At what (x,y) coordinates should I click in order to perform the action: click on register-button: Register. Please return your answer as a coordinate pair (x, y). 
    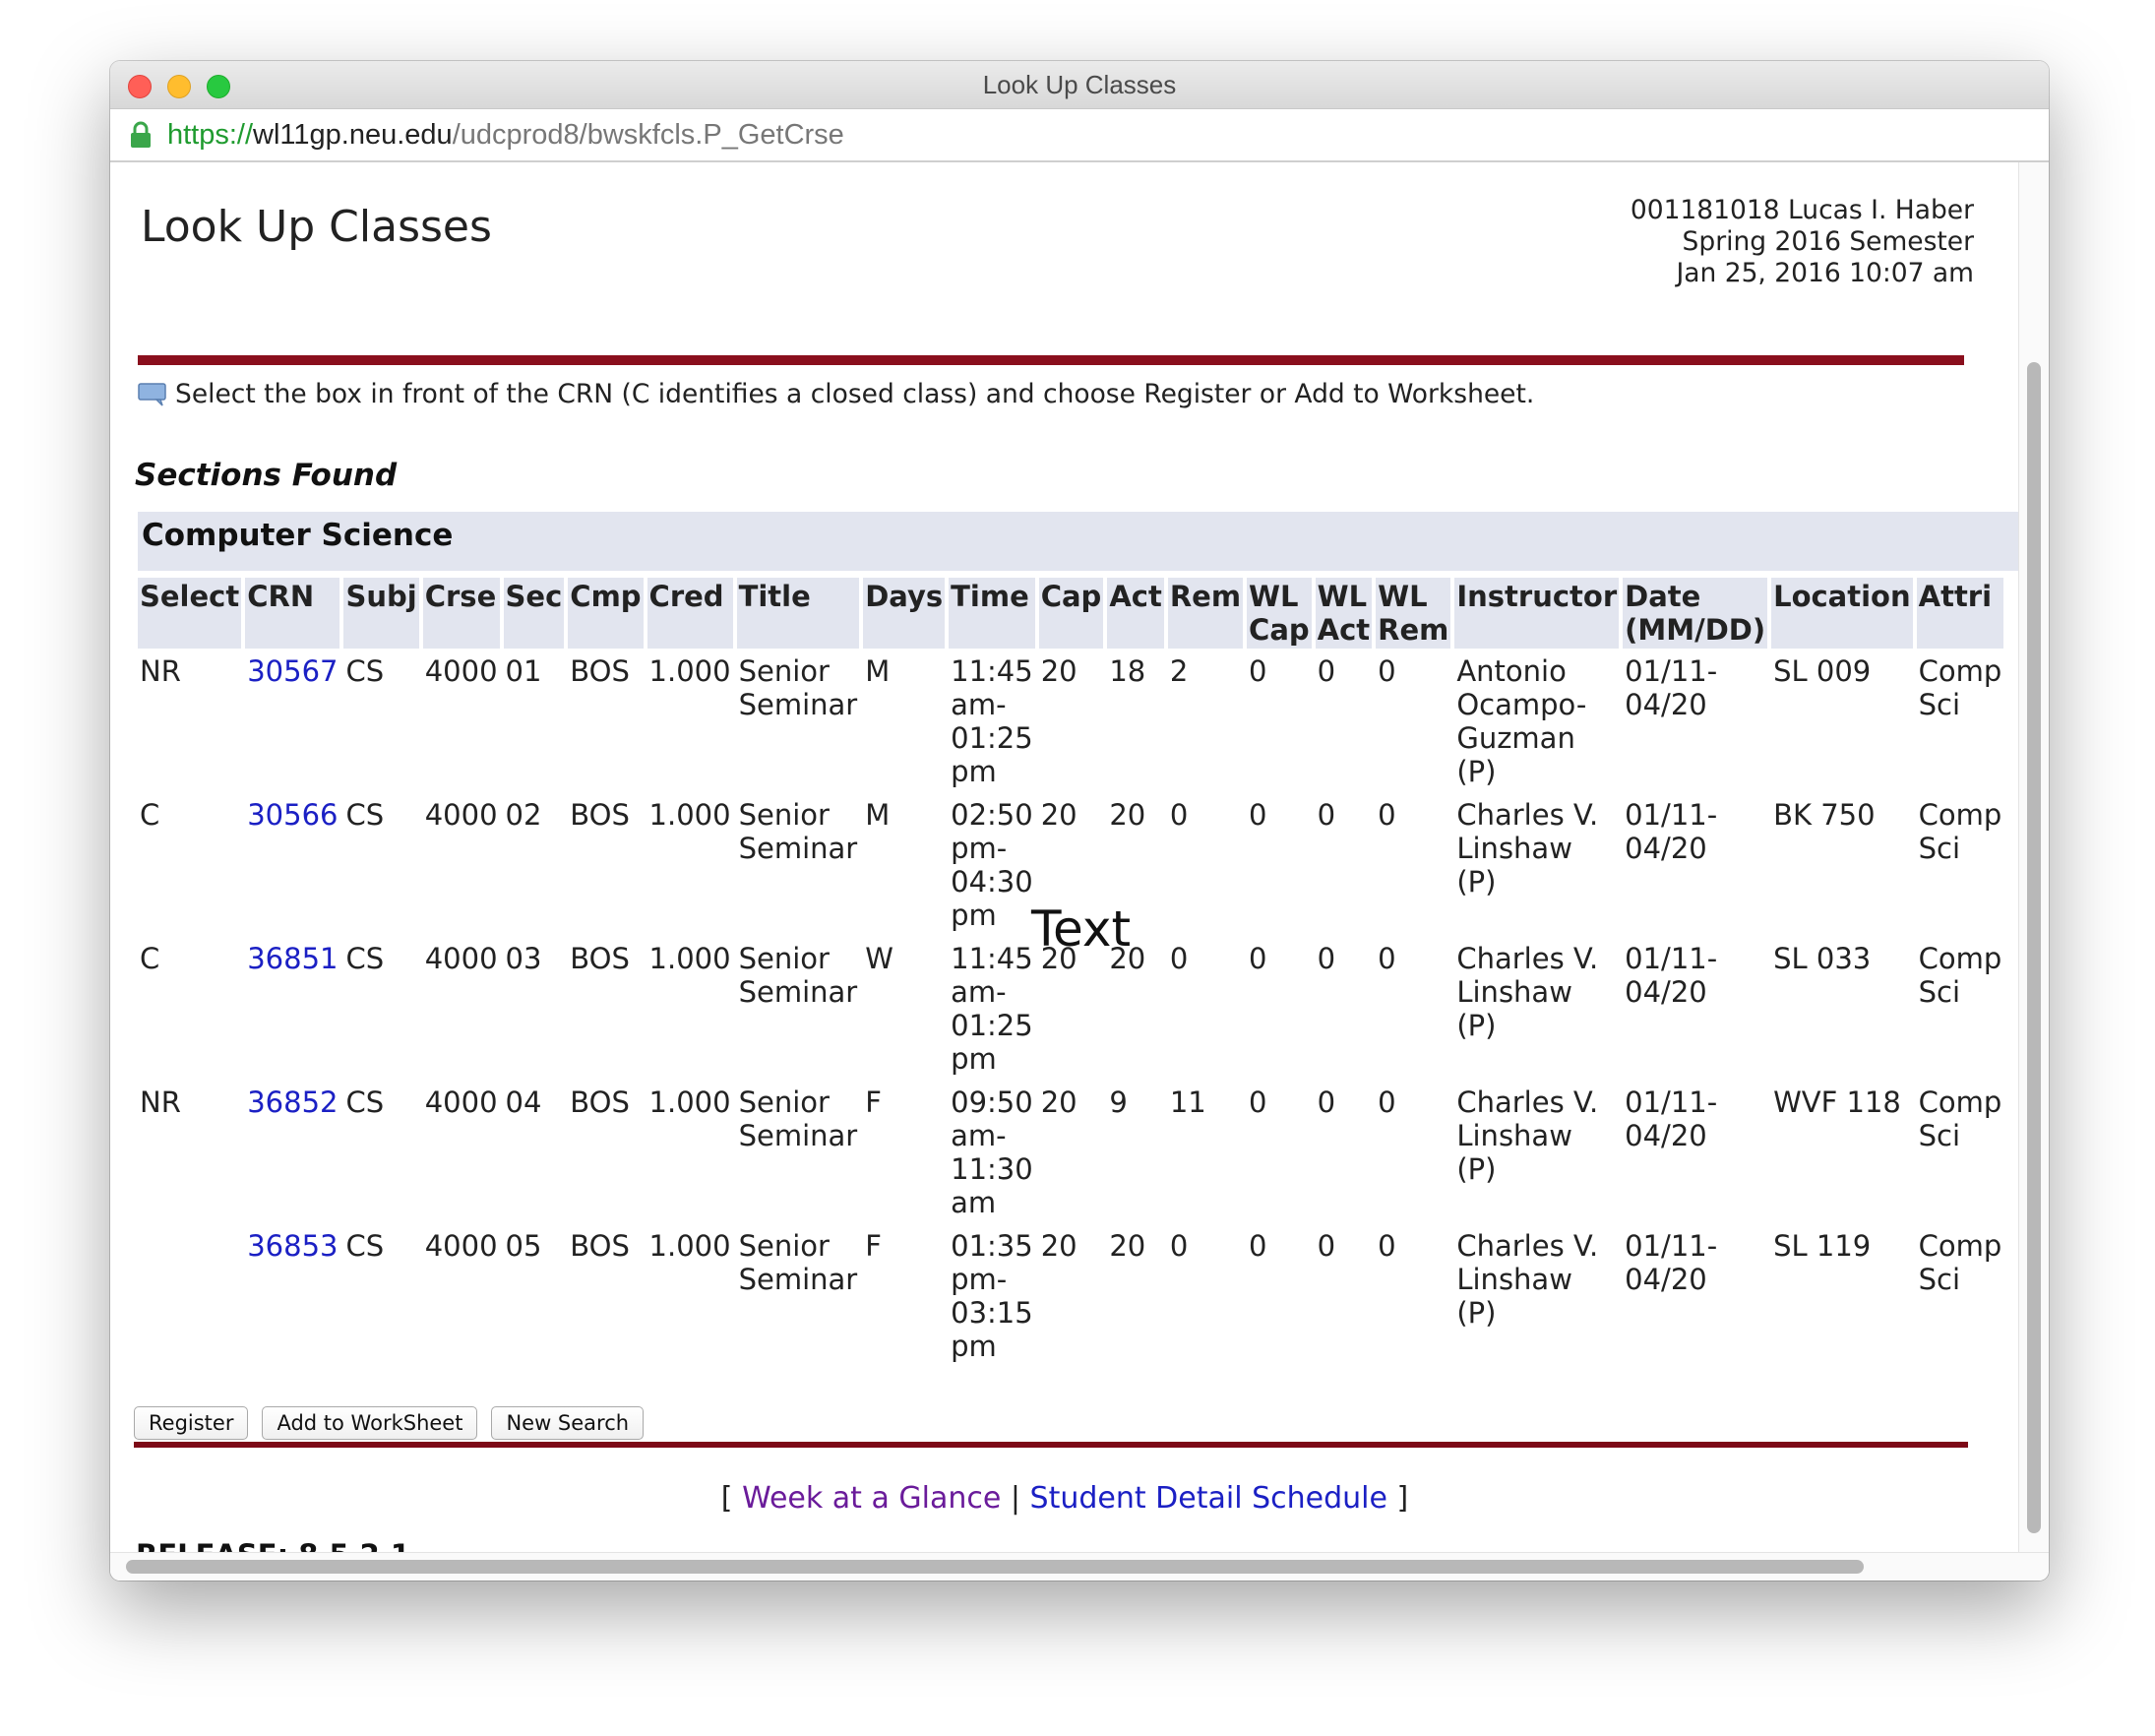
    Looking at the image, I should click on (191, 1423).